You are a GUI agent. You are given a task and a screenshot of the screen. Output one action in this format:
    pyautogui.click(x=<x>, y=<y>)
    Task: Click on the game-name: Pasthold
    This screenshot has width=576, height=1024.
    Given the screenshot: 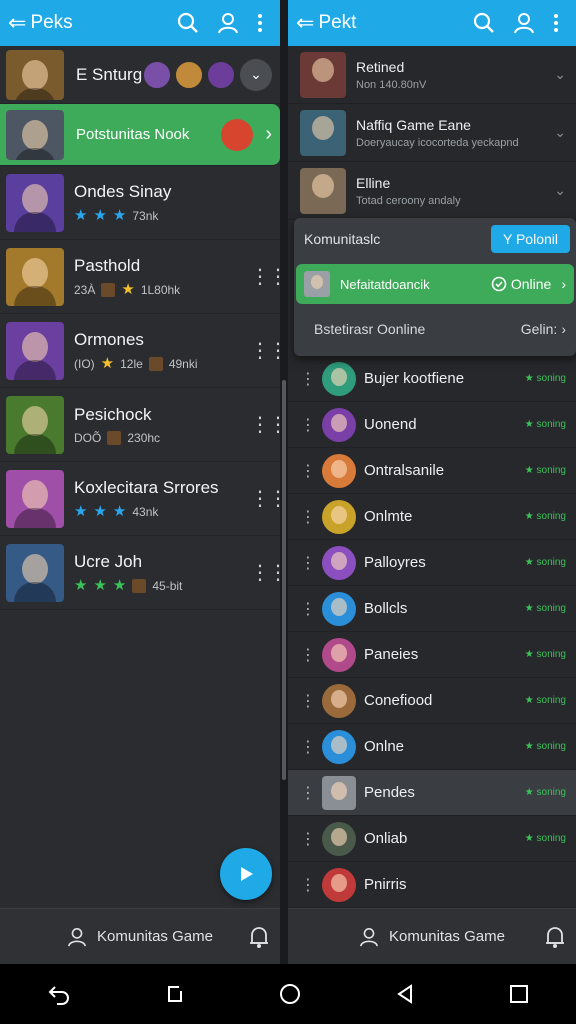 What is the action you would take?
    pyautogui.click(x=107, y=265)
    